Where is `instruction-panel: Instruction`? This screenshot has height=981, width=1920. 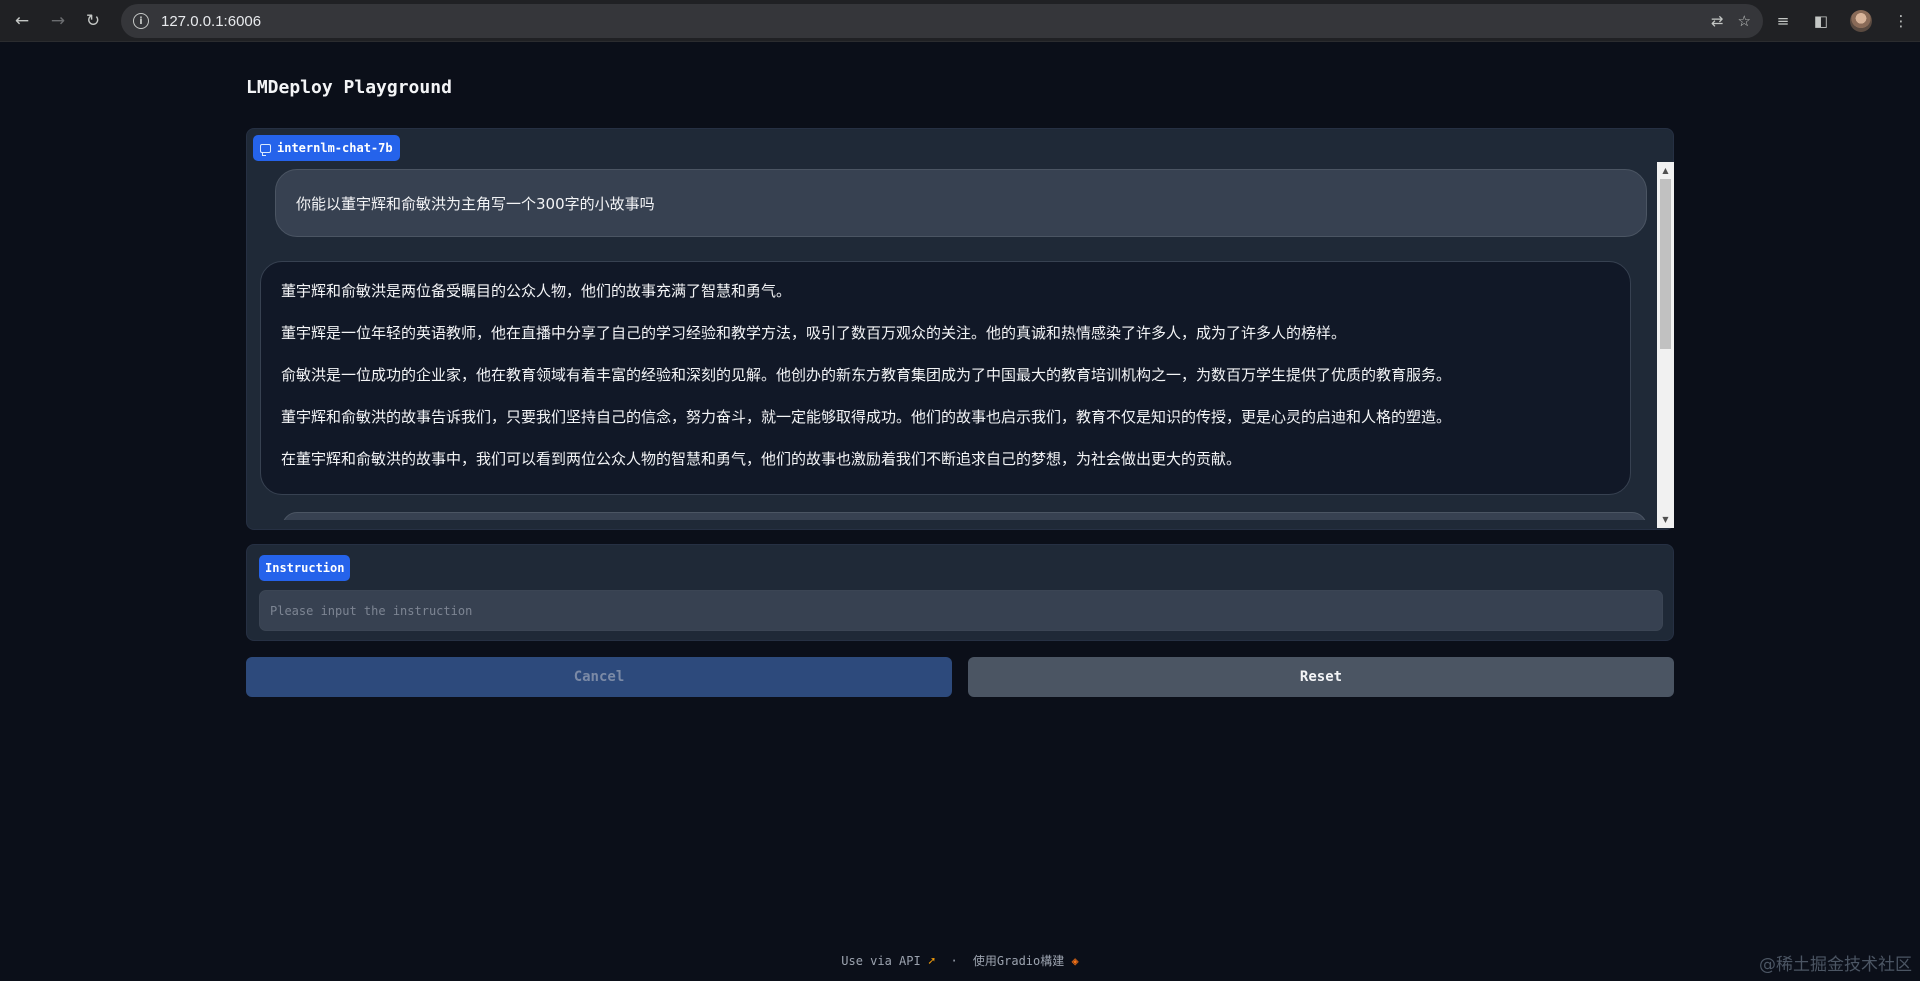
instruction-panel: Instruction is located at coordinates (960, 592).